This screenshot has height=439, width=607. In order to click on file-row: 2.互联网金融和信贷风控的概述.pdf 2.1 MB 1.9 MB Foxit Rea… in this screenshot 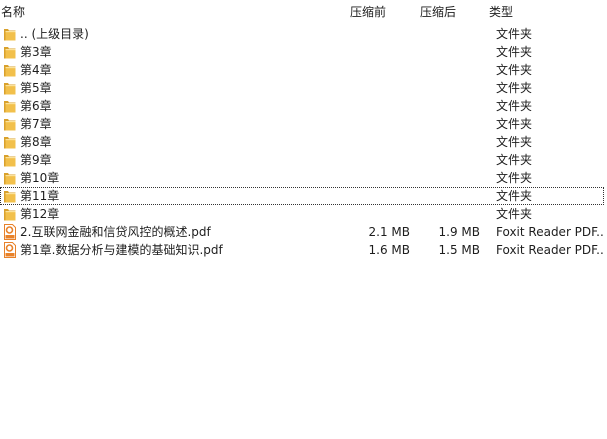, I will do `click(302, 232)`.